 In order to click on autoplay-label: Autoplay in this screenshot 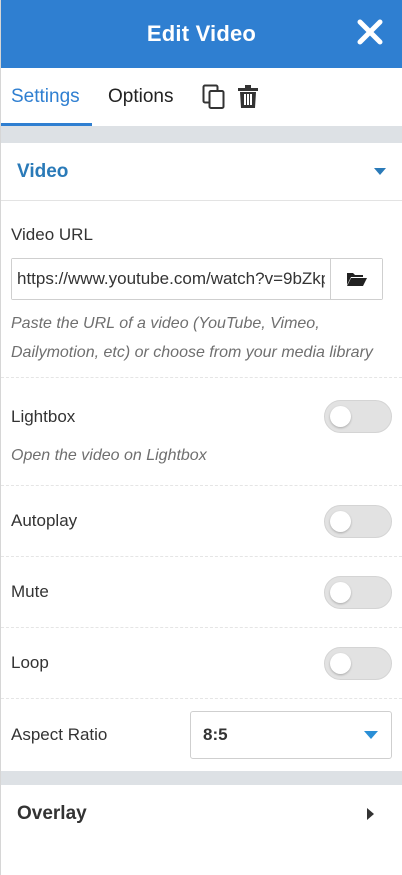, I will do `click(44, 520)`.